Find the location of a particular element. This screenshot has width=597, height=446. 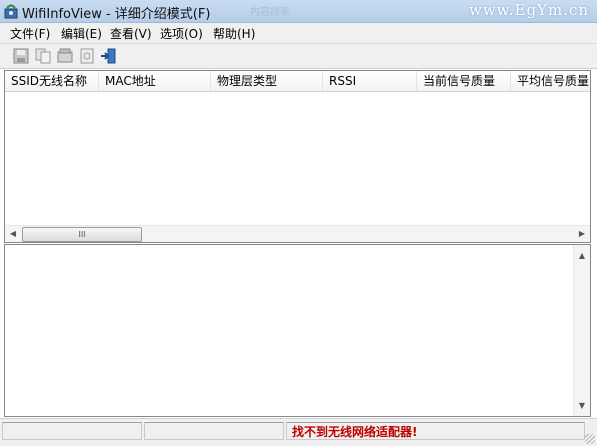

toolbar is located at coordinates (298, 56).